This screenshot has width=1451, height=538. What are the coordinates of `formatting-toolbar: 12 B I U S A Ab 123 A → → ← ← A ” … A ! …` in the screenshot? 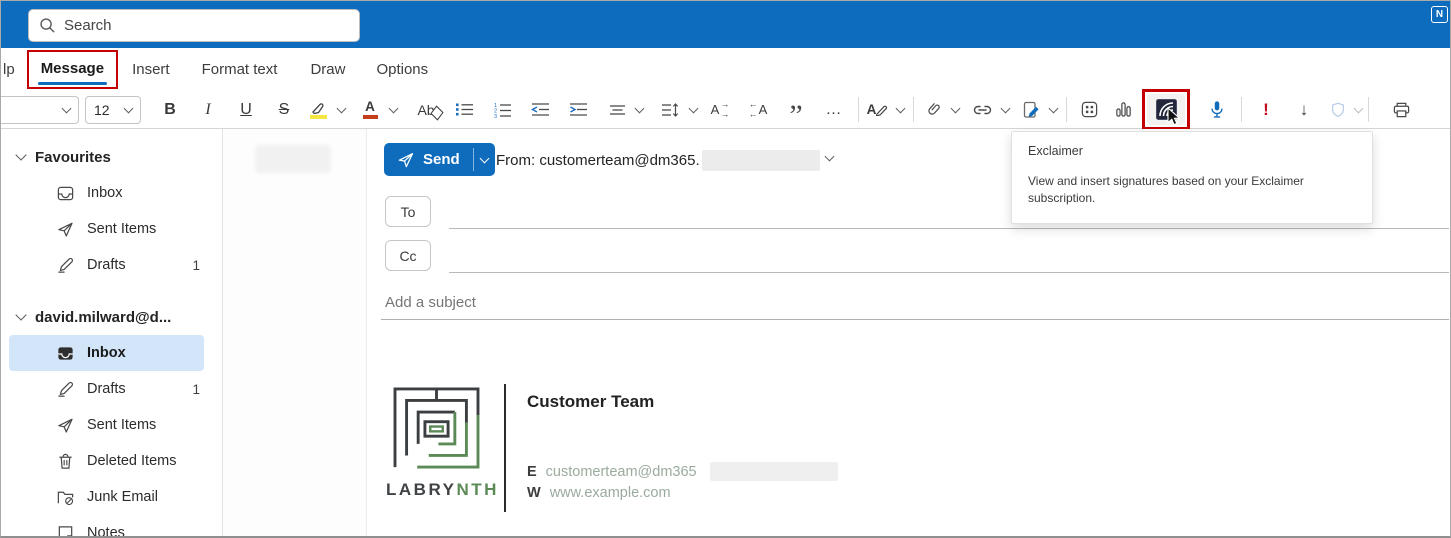 It's located at (725, 109).